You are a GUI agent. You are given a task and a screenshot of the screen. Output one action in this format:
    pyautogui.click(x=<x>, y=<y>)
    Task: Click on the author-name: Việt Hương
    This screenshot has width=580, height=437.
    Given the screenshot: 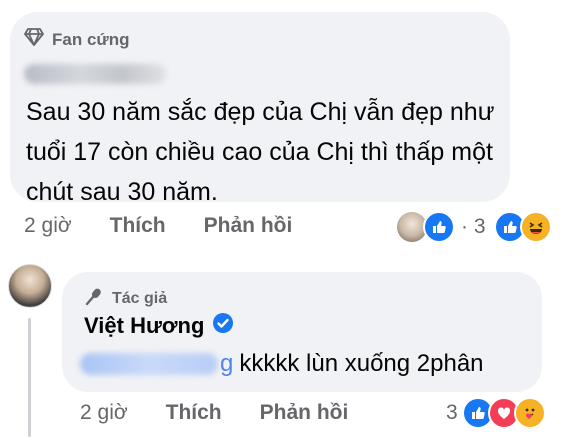 What is the action you would take?
    pyautogui.click(x=159, y=326)
    